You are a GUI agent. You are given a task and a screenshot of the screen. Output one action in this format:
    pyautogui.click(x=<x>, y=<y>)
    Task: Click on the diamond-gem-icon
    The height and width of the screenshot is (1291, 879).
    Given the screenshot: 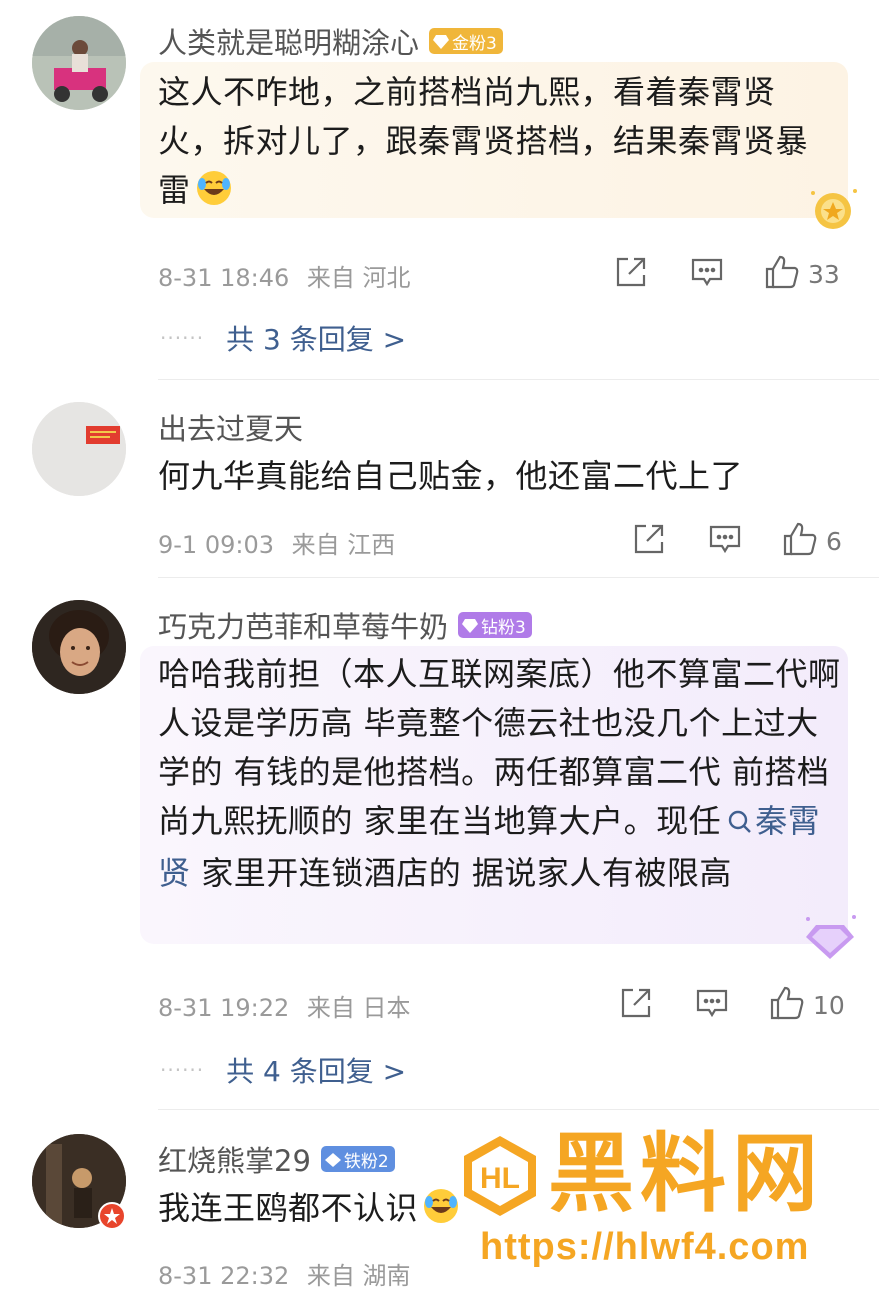 What is the action you would take?
    pyautogui.click(x=470, y=625)
    